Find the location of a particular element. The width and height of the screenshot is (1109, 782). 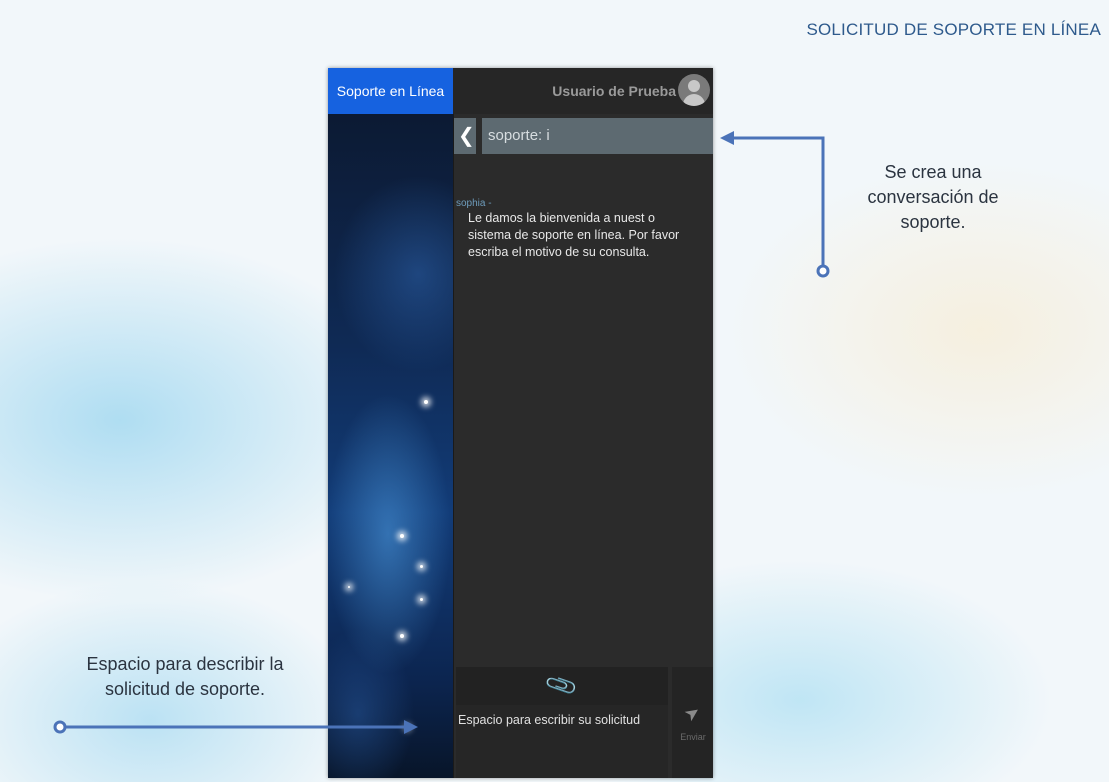

app-topbar: Soporte en Línea Usuario de Prueba is located at coordinates (520, 91).